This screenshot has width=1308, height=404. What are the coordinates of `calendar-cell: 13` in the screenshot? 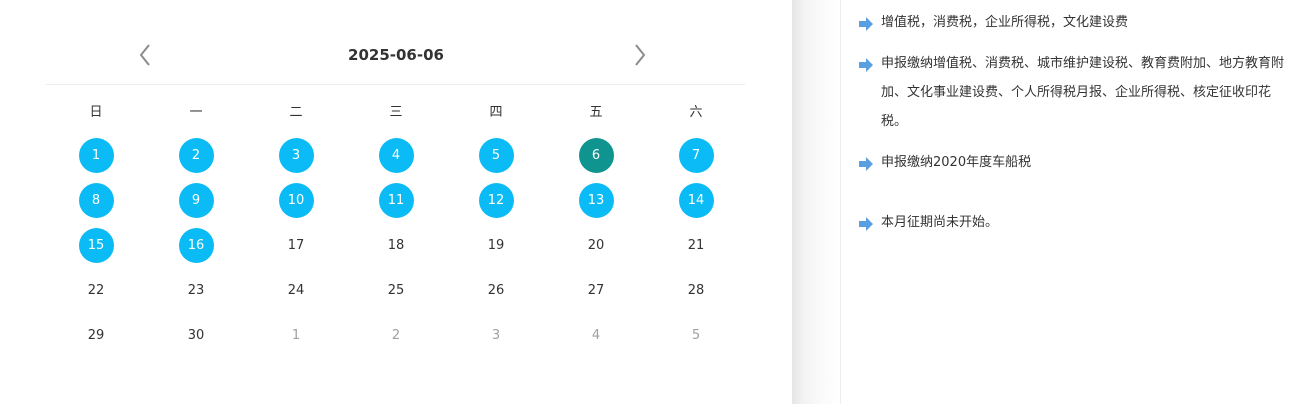 It's located at (596, 200).